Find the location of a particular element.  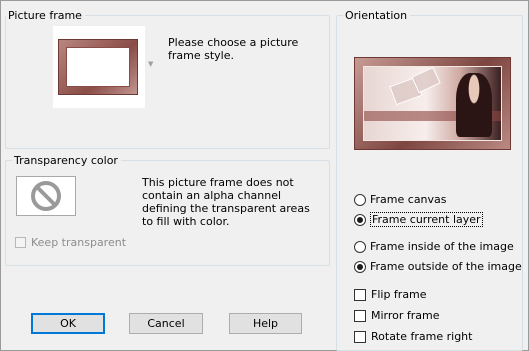

prohibited-icon is located at coordinates (46, 196).